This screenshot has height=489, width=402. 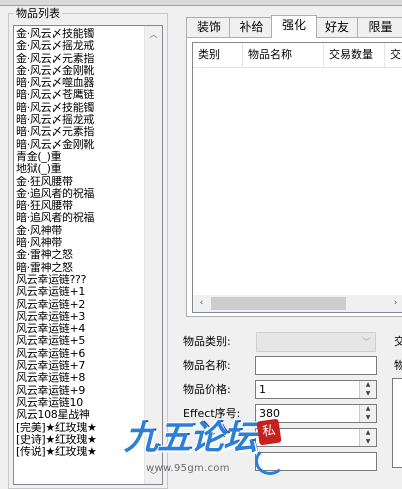 I want to click on scroll-left-arrow-icon: ‹, so click(x=201, y=303).